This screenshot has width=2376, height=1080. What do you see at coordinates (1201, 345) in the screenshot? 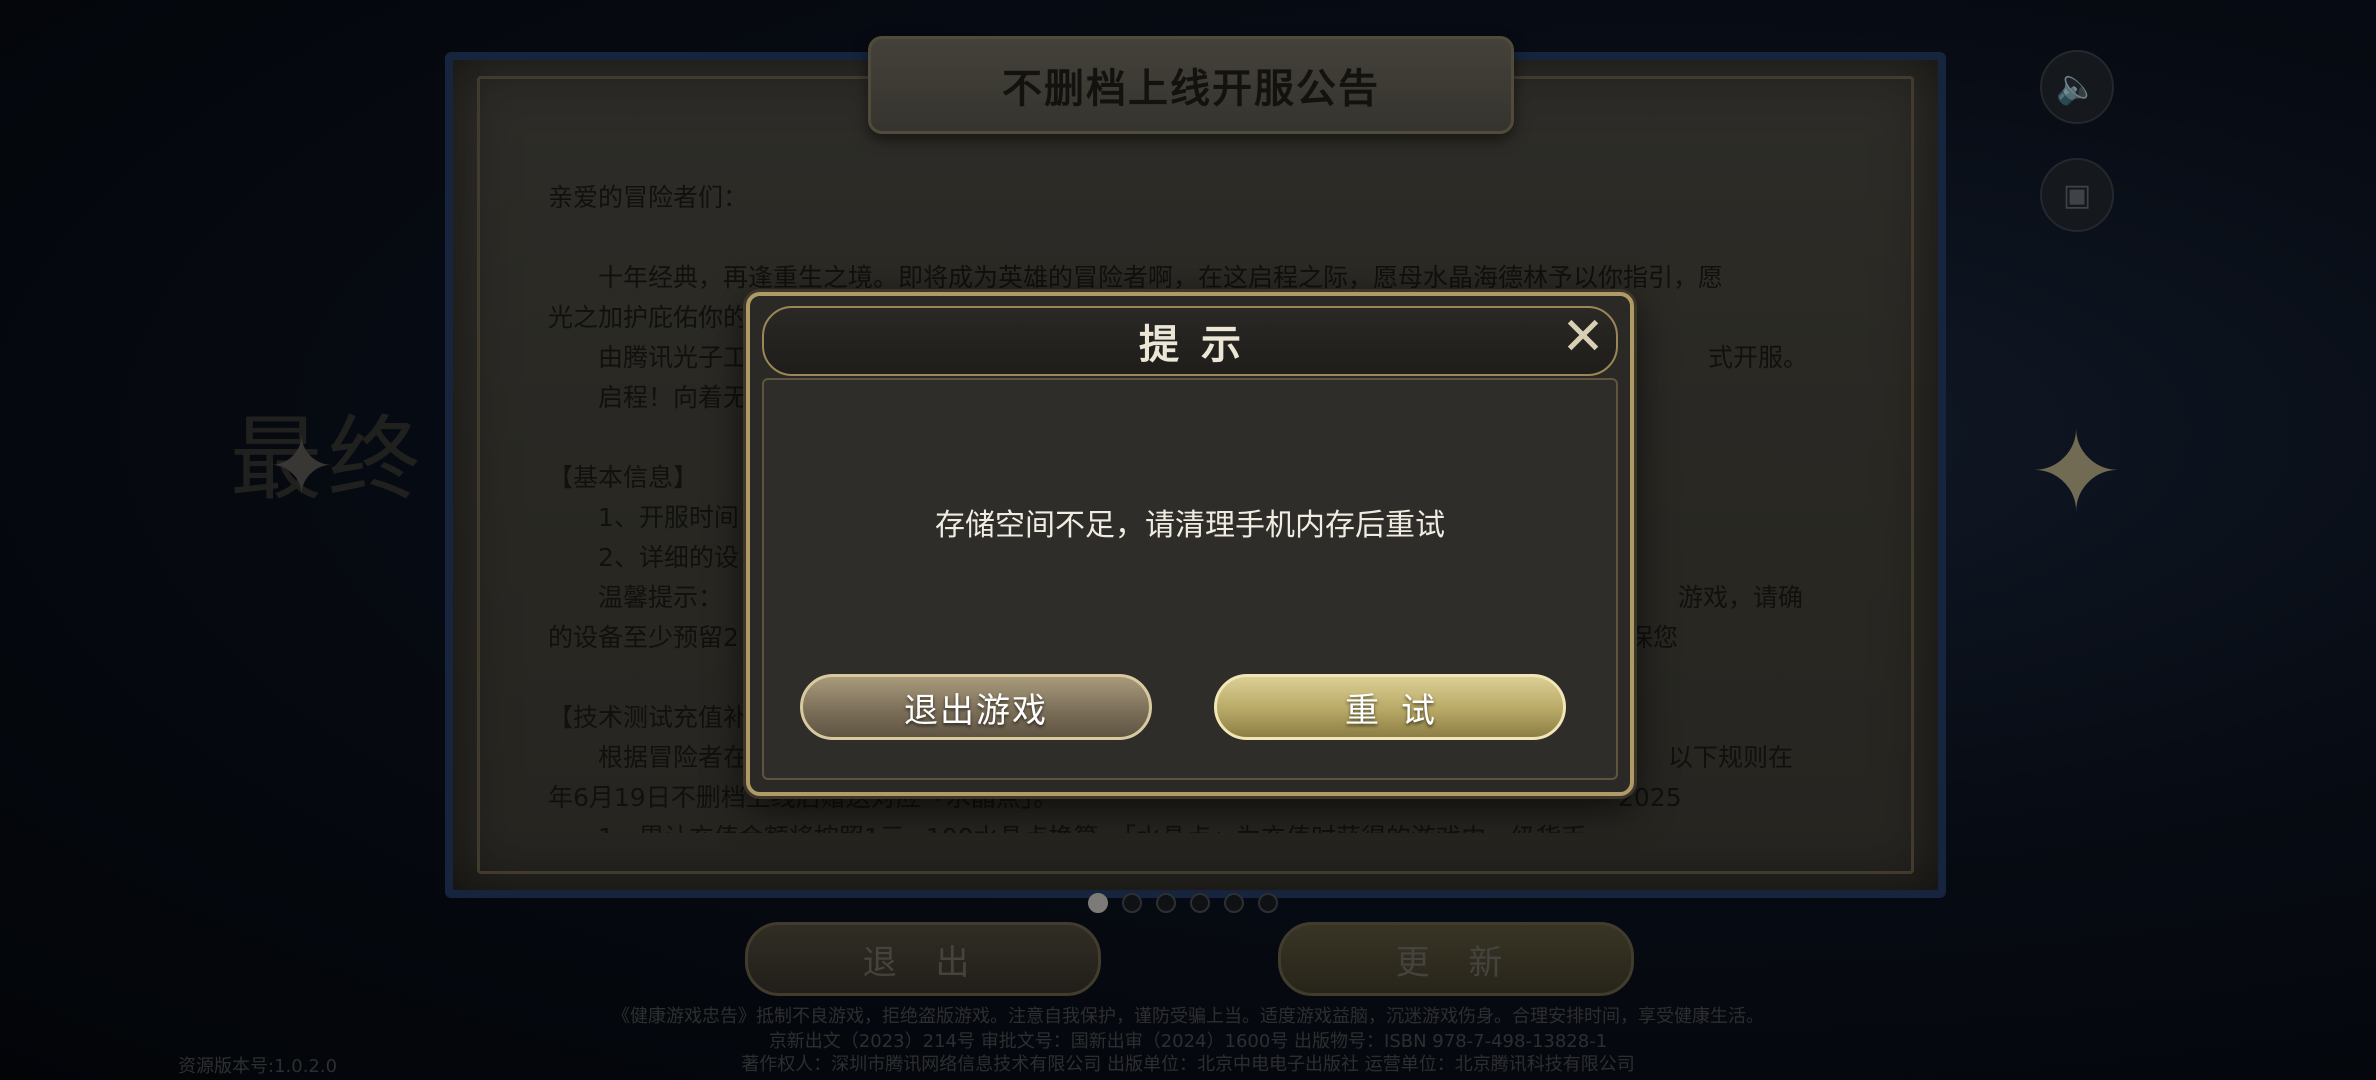
I see `dialog-title: 提示` at bounding box center [1201, 345].